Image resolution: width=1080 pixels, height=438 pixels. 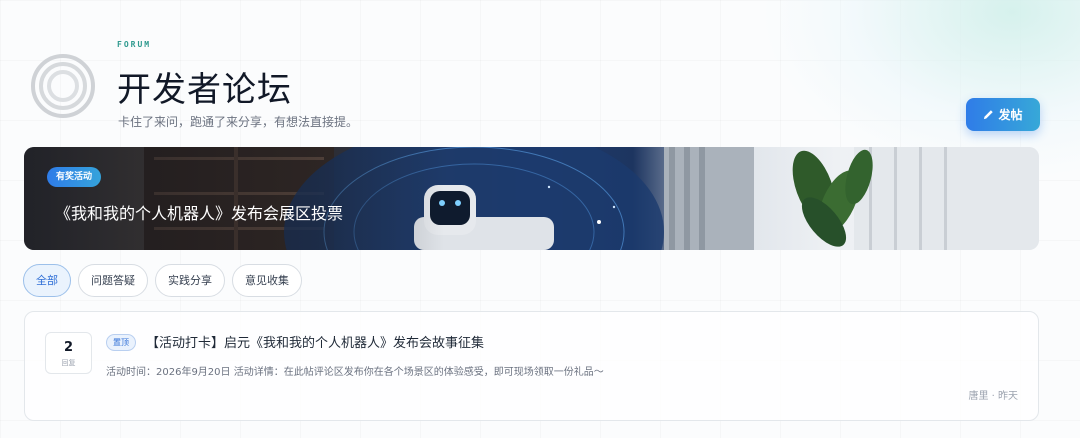 I want to click on reply-count: 2, so click(x=68, y=347).